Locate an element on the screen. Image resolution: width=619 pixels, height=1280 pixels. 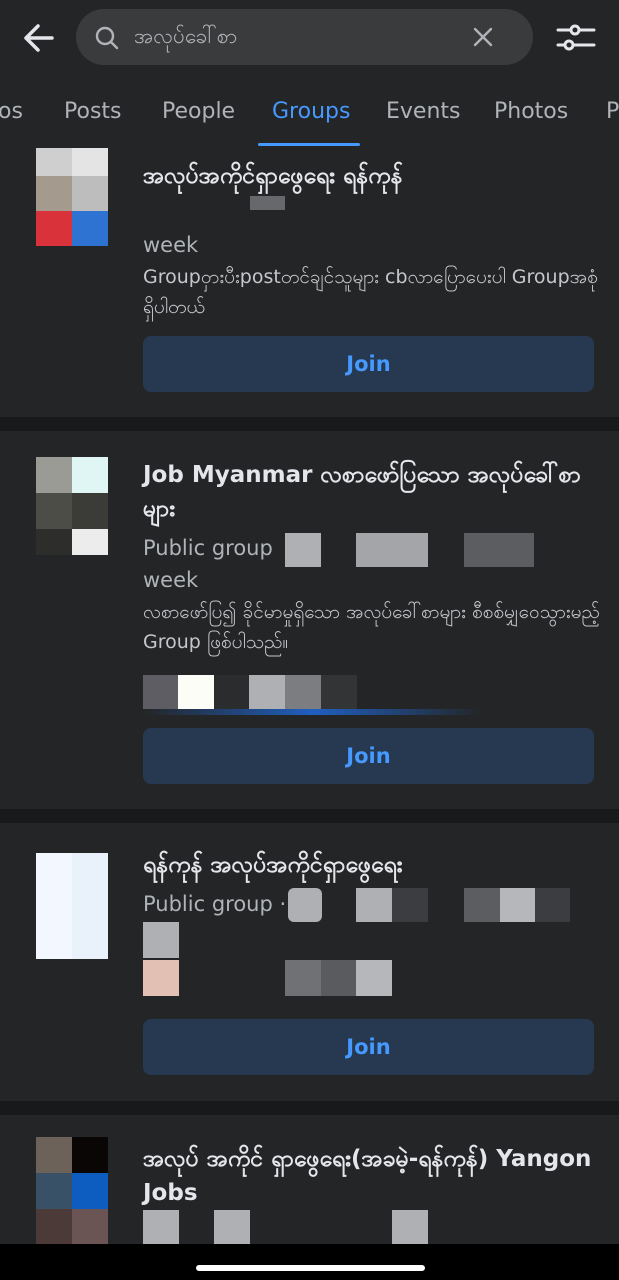
tab-people: People is located at coordinates (198, 111).